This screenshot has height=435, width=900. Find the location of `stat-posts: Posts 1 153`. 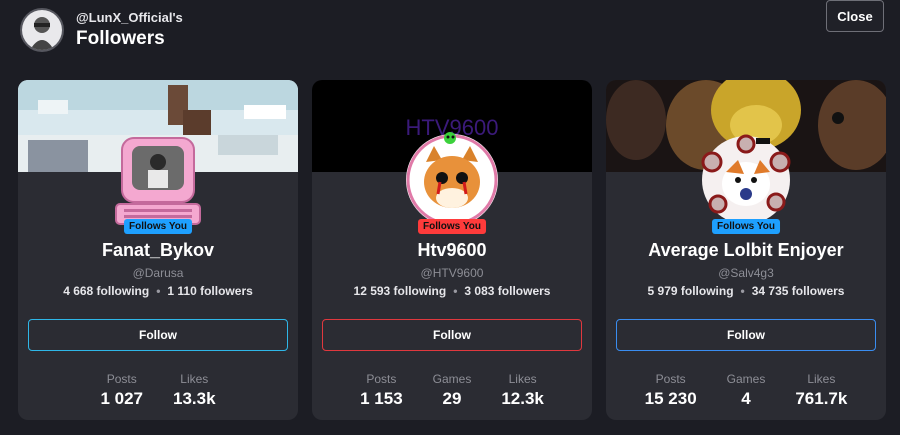

stat-posts: Posts 1 153 is located at coordinates (381, 390).